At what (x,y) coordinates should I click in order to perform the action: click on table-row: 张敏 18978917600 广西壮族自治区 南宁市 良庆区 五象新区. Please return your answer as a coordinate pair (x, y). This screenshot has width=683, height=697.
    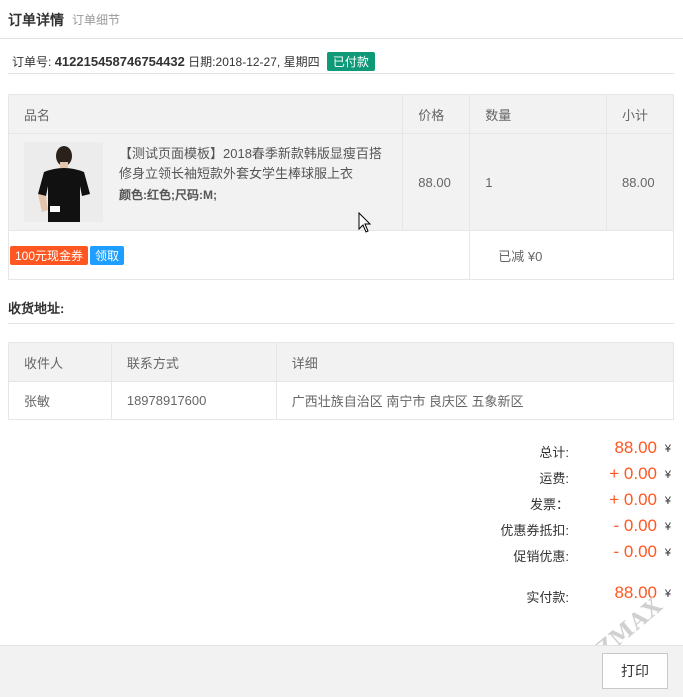
    Looking at the image, I should click on (341, 400).